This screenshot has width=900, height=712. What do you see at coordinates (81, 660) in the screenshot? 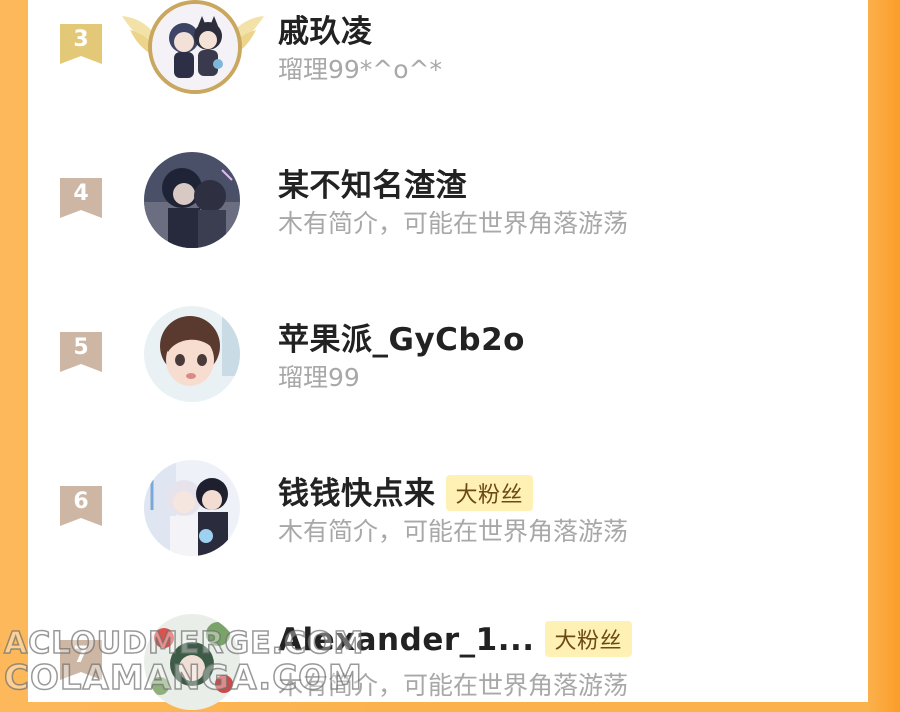
I see `rank-flag: 7` at bounding box center [81, 660].